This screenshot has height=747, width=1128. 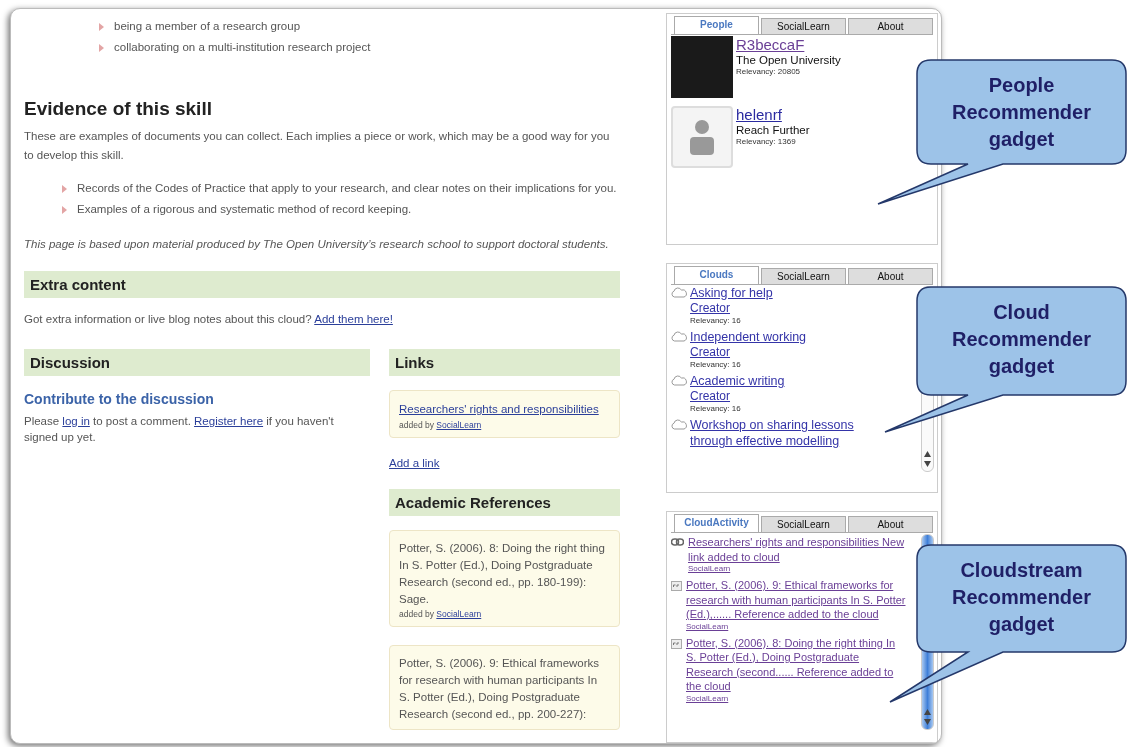 I want to click on chain-link-icon, so click(x=677, y=542).